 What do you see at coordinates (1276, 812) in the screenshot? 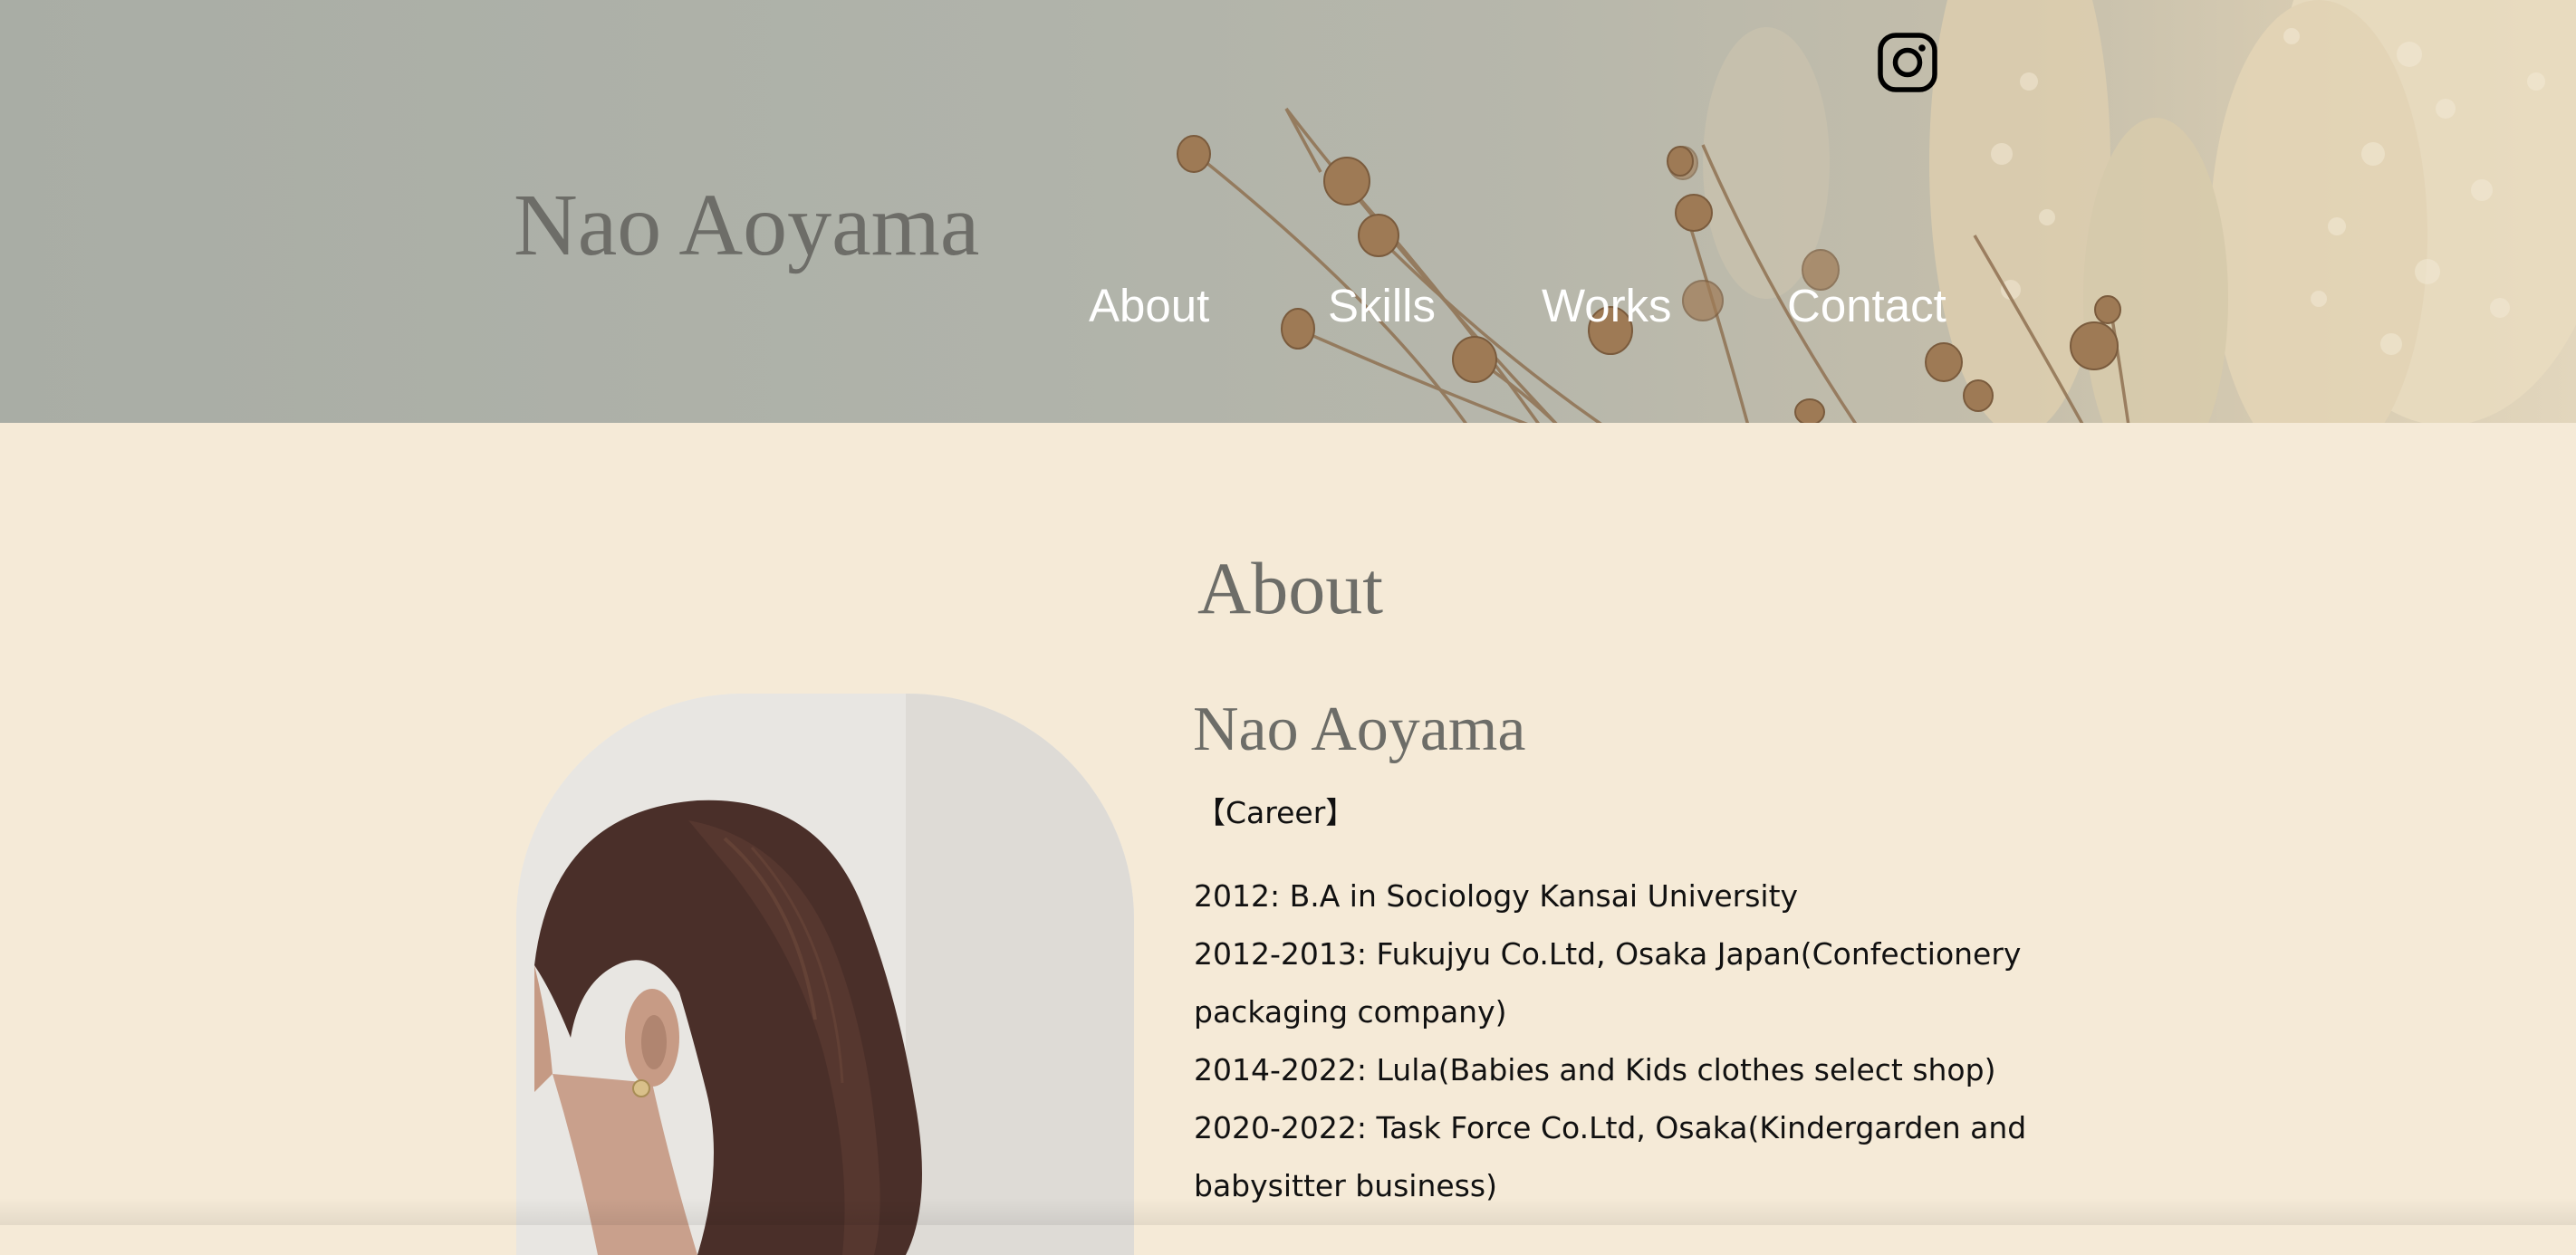
I see `career-label: 【Career】` at bounding box center [1276, 812].